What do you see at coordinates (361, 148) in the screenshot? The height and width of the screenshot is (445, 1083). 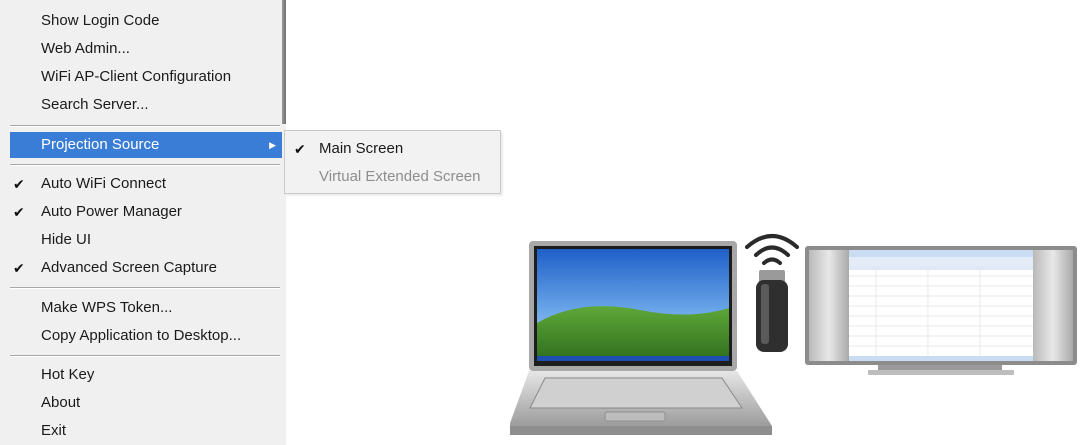 I see `submenu-item-label: Main Screen` at bounding box center [361, 148].